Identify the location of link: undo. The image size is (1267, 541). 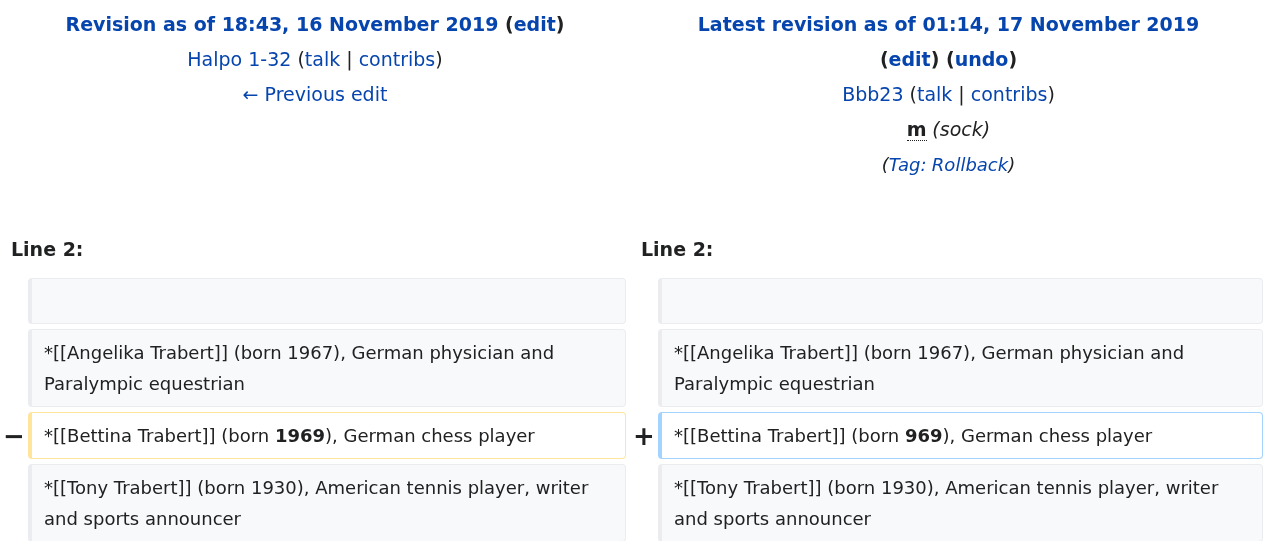
(981, 59).